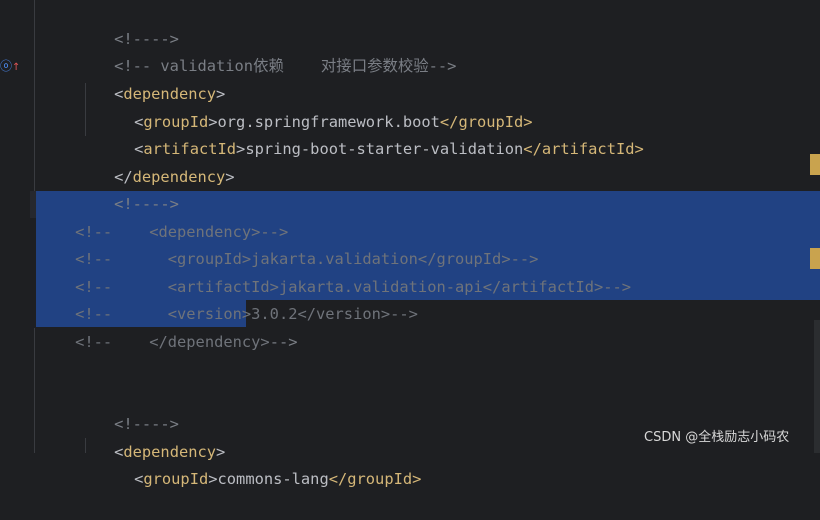 The height and width of the screenshot is (520, 820). Describe the element at coordinates (375, 479) in the screenshot. I see `closing-tag: </groupId>` at that location.